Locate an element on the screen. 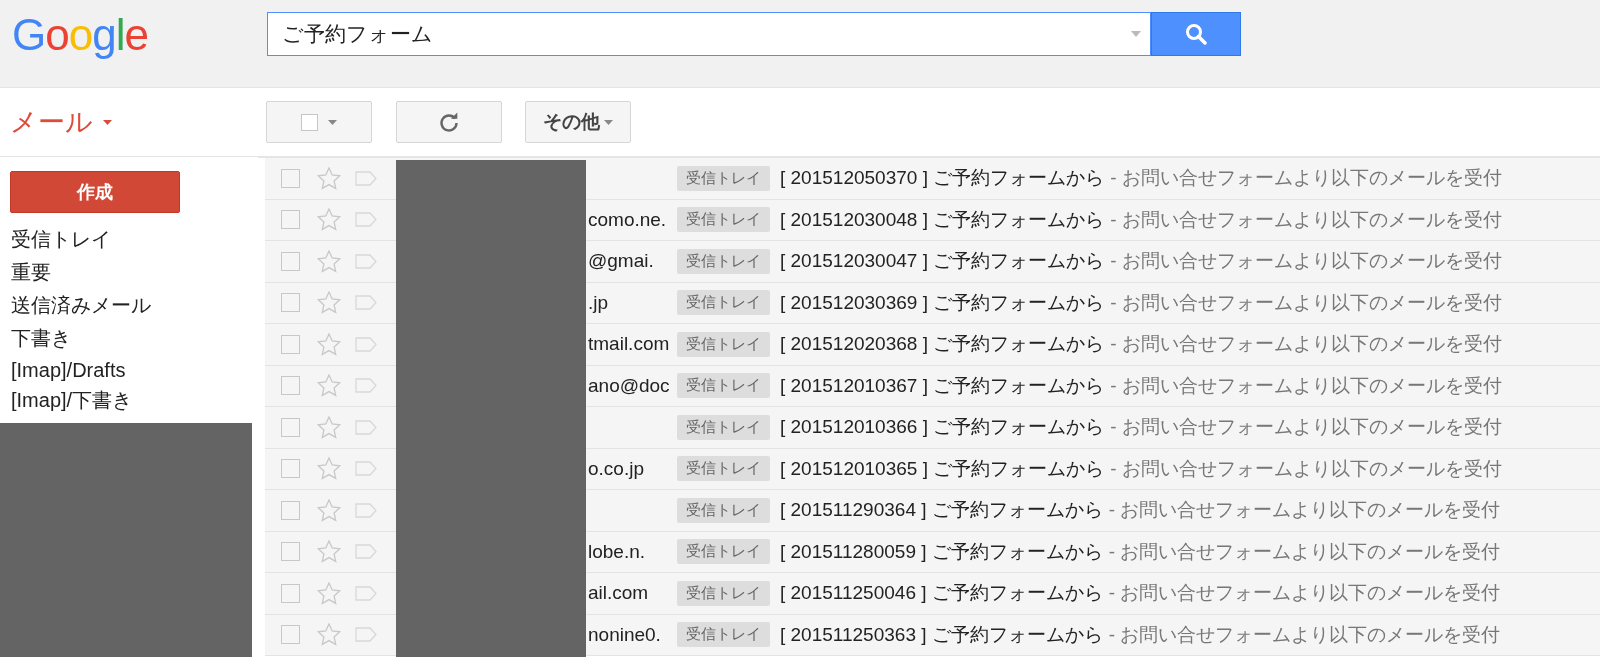 The height and width of the screenshot is (657, 1600). compose-button: 作成 is located at coordinates (95, 192).